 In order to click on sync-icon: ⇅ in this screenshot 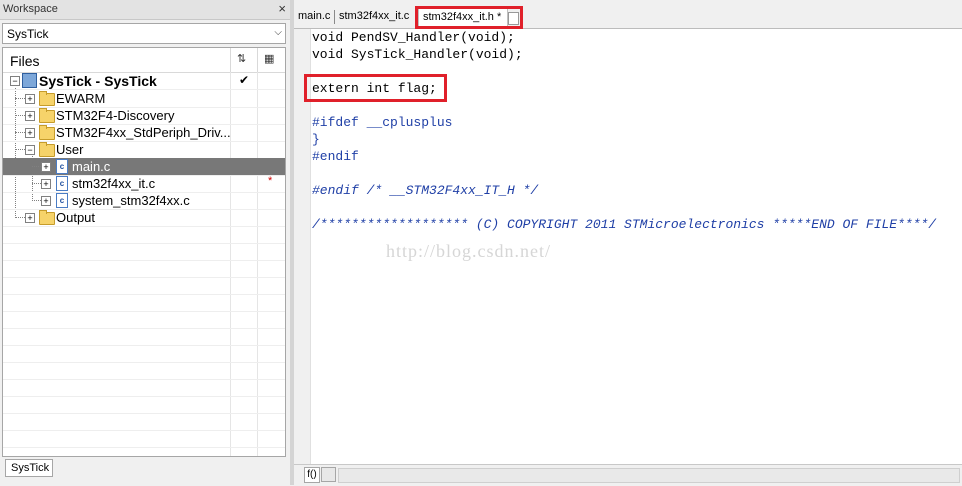, I will do `click(242, 59)`.